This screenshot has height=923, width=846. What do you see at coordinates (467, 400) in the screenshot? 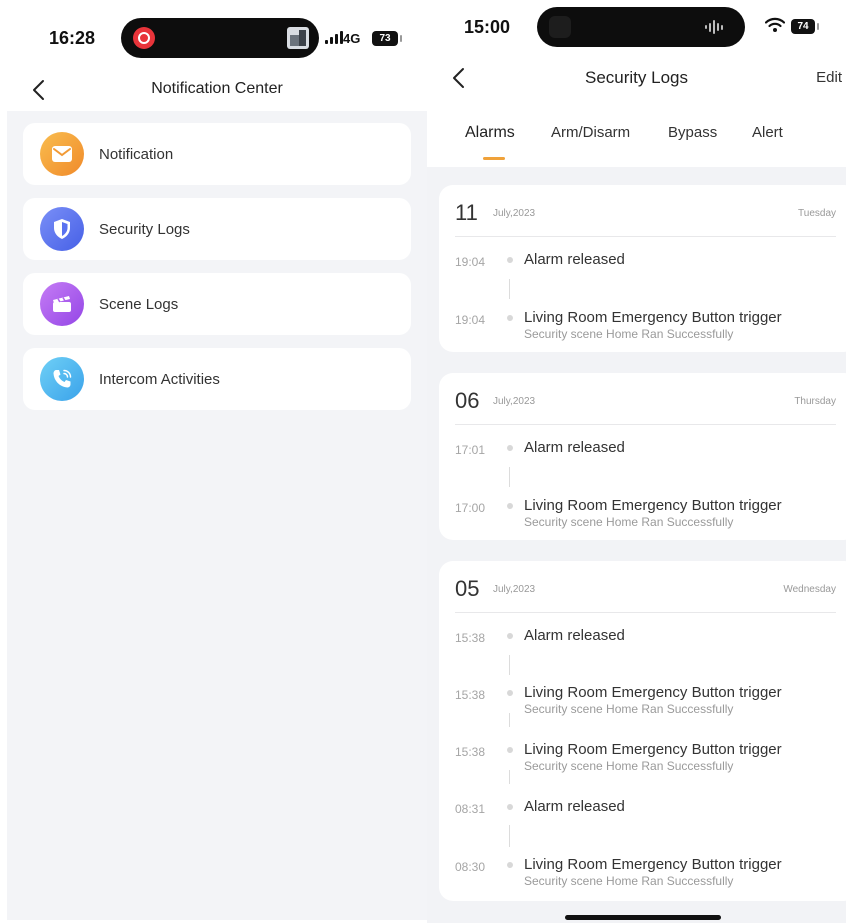
I see `log-day: 06` at bounding box center [467, 400].